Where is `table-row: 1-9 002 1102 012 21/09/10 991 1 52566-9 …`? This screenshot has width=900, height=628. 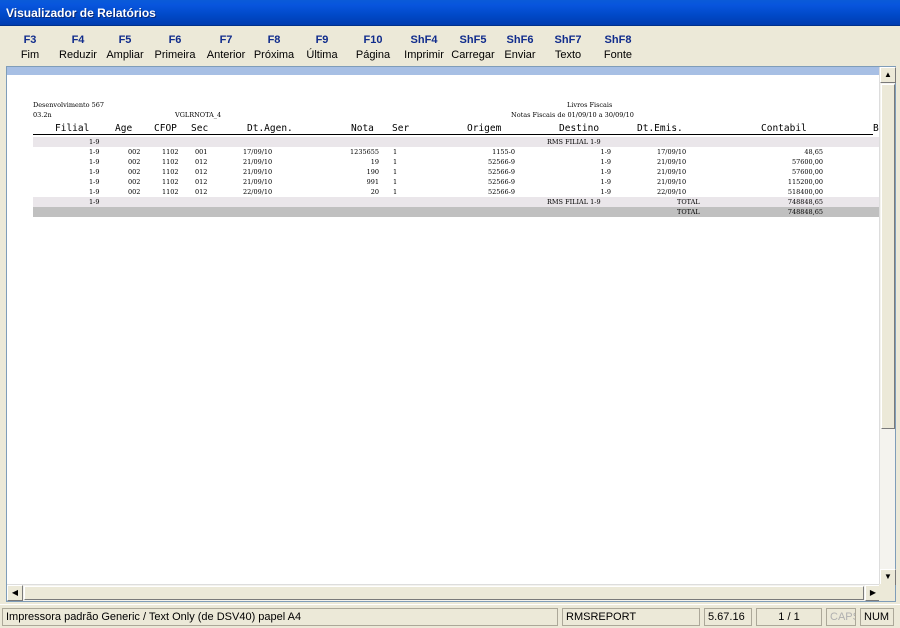 table-row: 1-9 002 1102 012 21/09/10 991 1 52566-9 … is located at coordinates (457, 182).